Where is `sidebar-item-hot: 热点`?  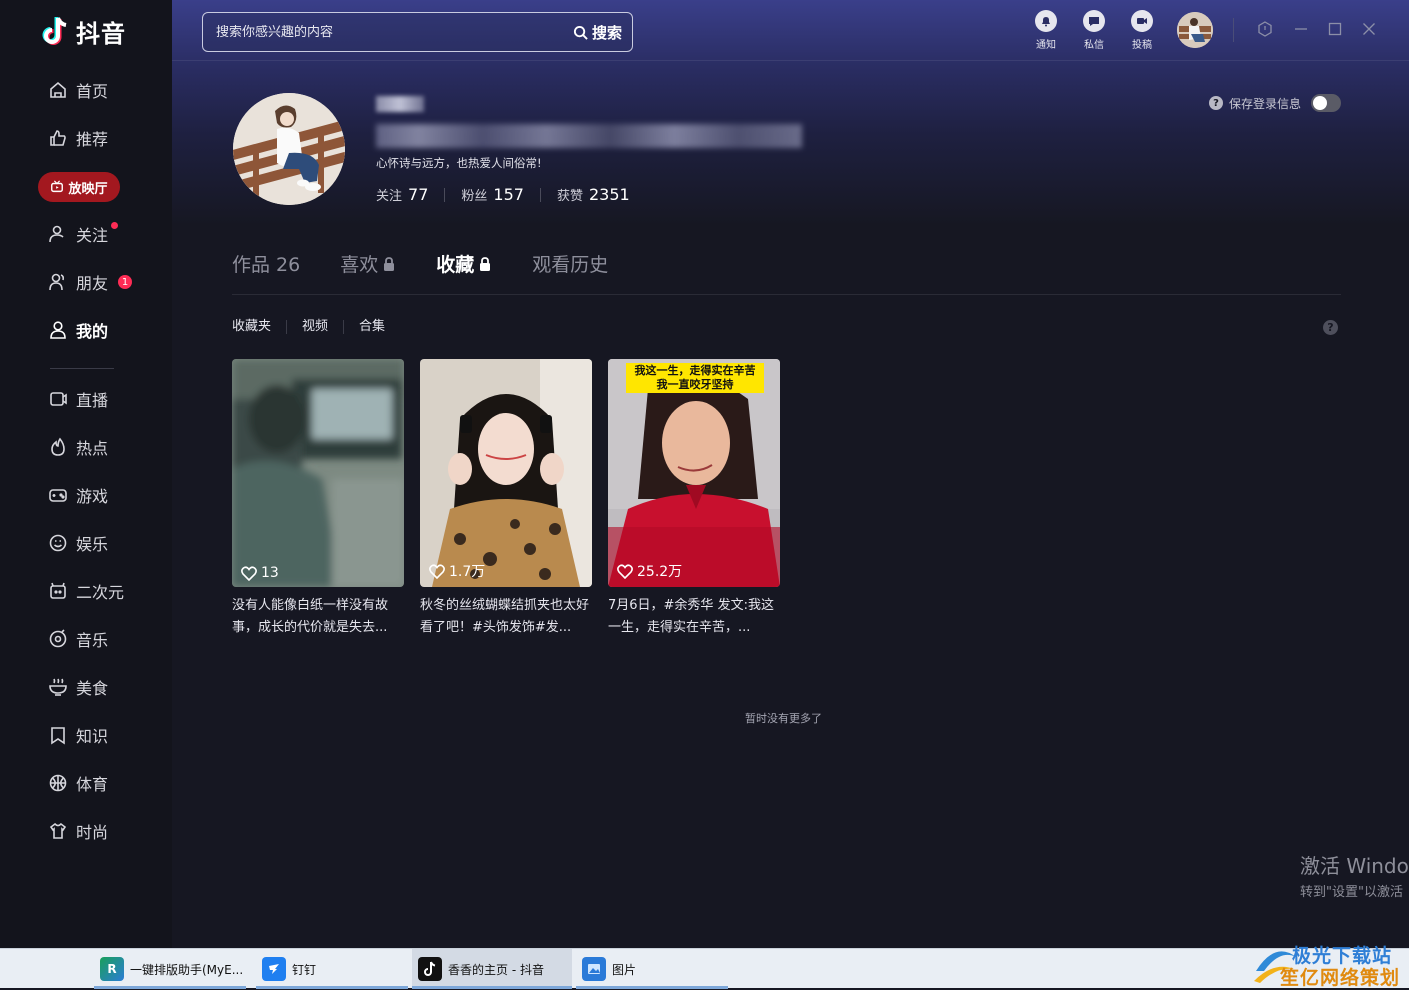
sidebar-item-hot: 热点 is located at coordinates (78, 447).